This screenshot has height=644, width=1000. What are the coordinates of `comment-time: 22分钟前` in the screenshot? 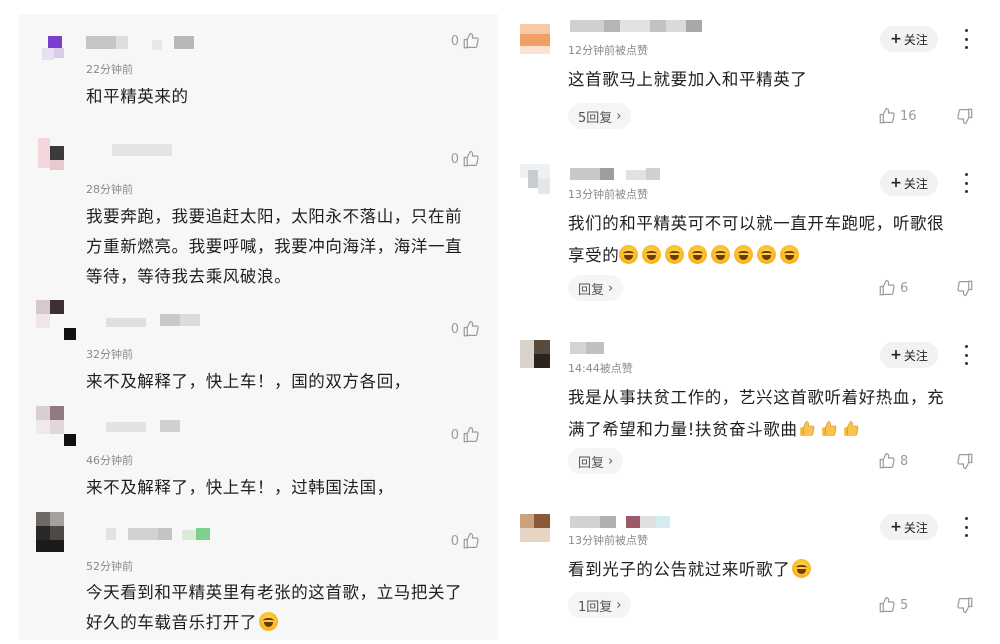 It's located at (109, 69).